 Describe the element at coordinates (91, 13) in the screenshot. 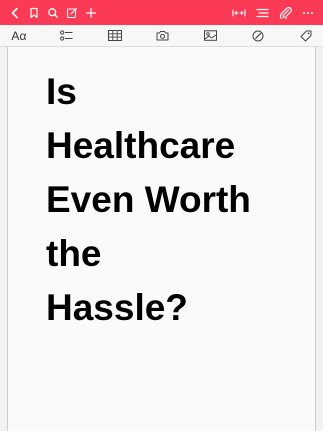

I see `add-icon` at that location.